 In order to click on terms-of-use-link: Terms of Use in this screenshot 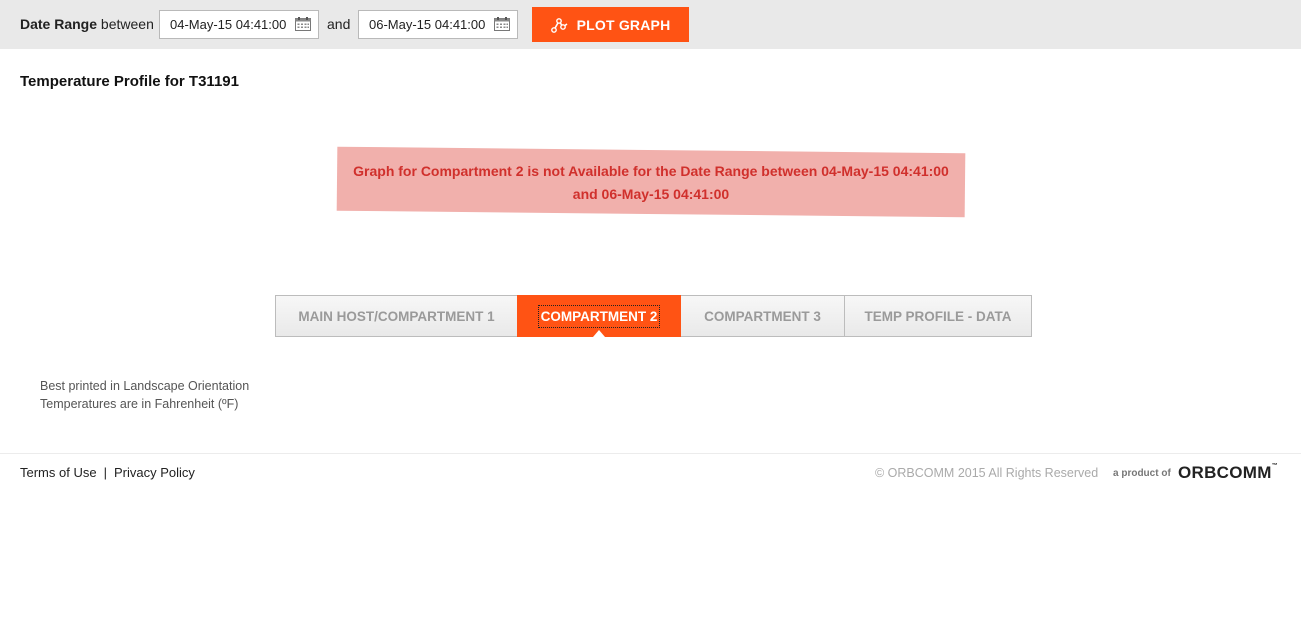, I will do `click(58, 472)`.